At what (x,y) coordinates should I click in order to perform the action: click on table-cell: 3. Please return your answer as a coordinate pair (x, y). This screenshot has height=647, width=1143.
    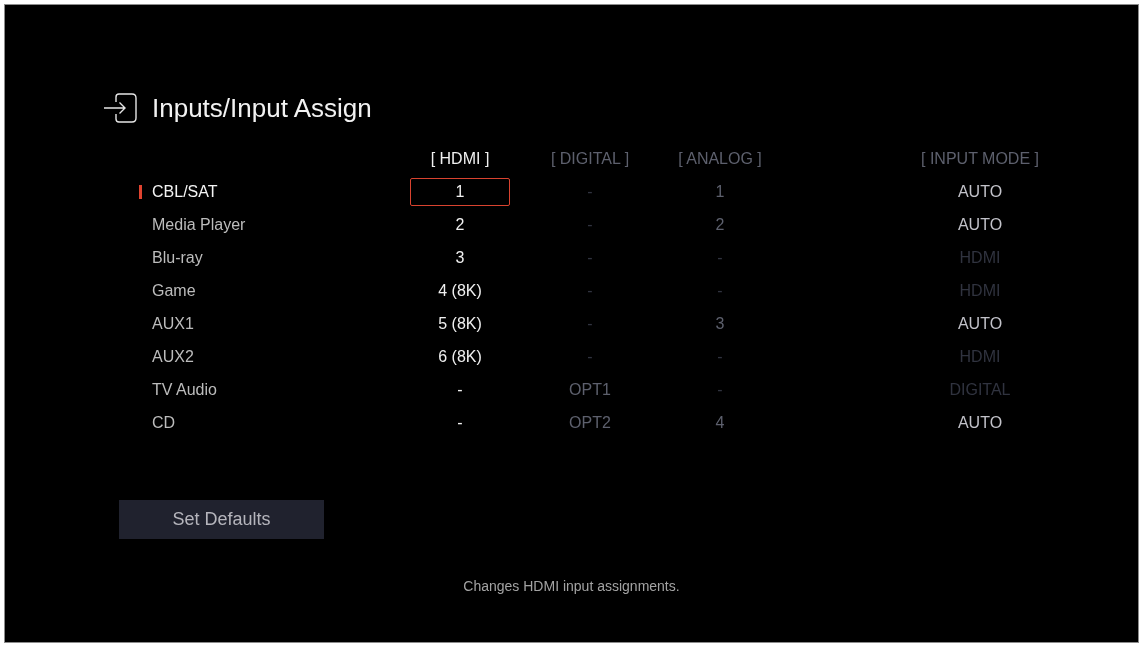
    Looking at the image, I should click on (460, 257).